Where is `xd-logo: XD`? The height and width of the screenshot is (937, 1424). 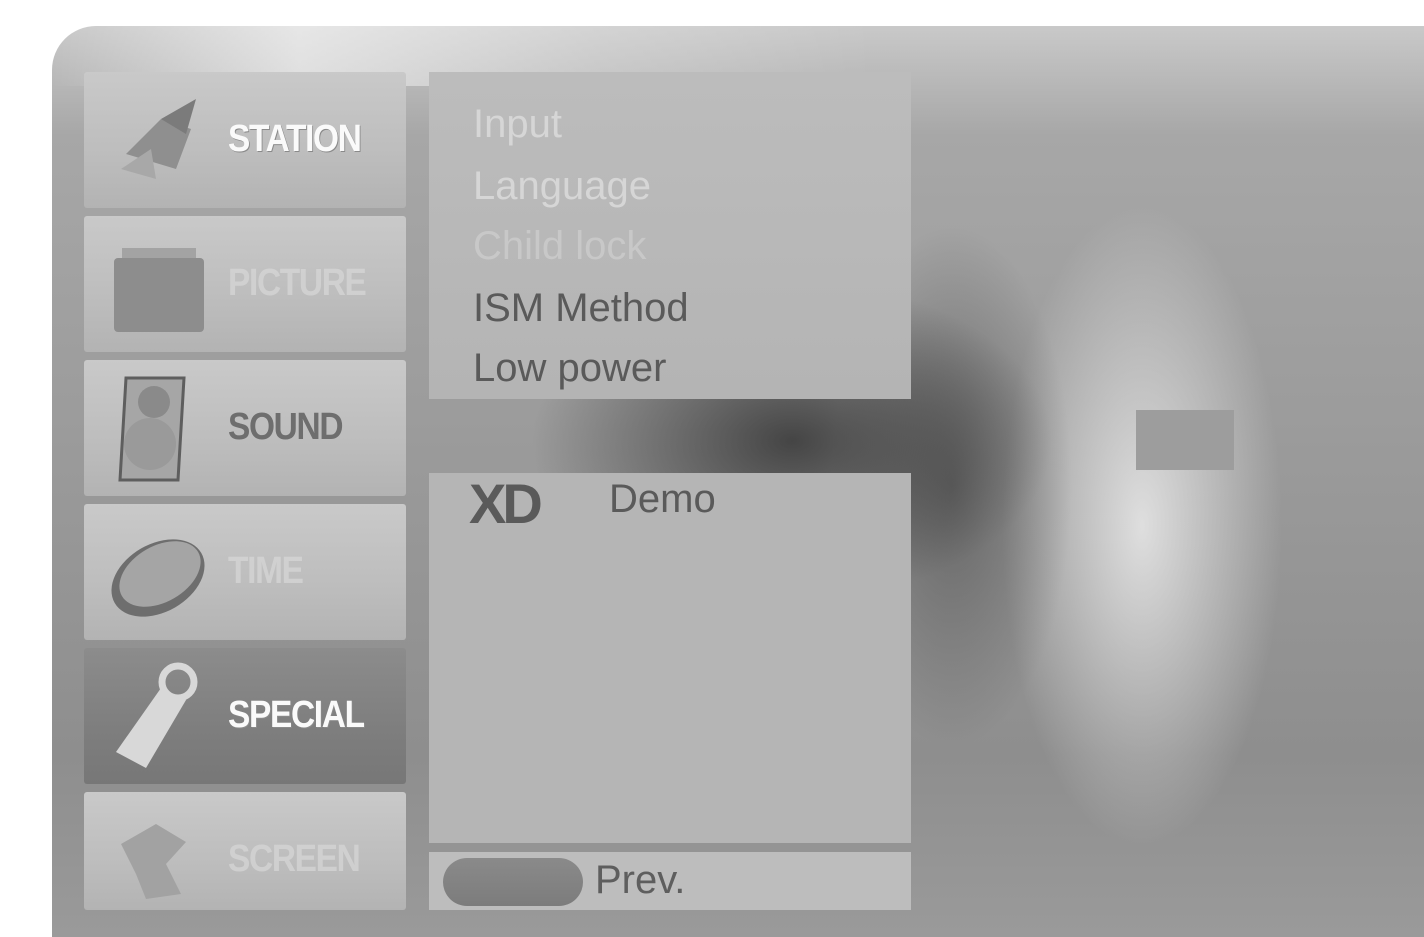
xd-logo: XD is located at coordinates (507, 505).